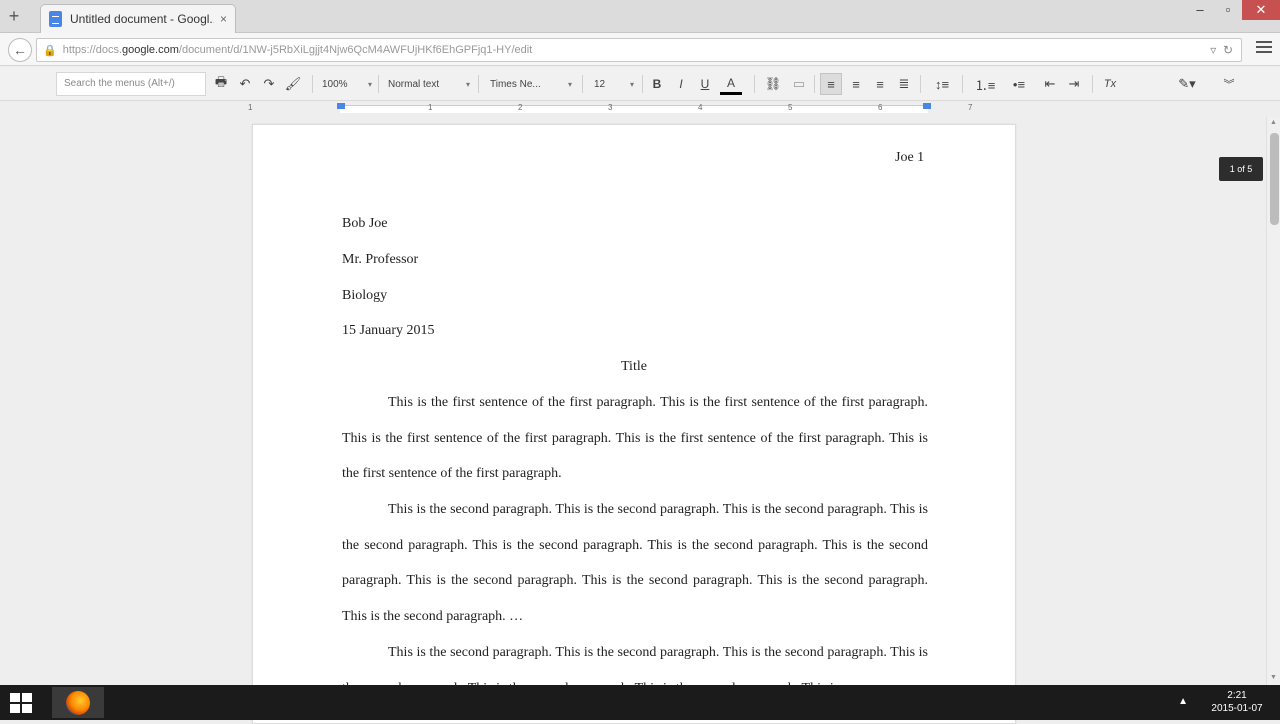 Image resolution: width=1280 pixels, height=724 pixels. I want to click on right-margin-marker-icon, so click(927, 106).